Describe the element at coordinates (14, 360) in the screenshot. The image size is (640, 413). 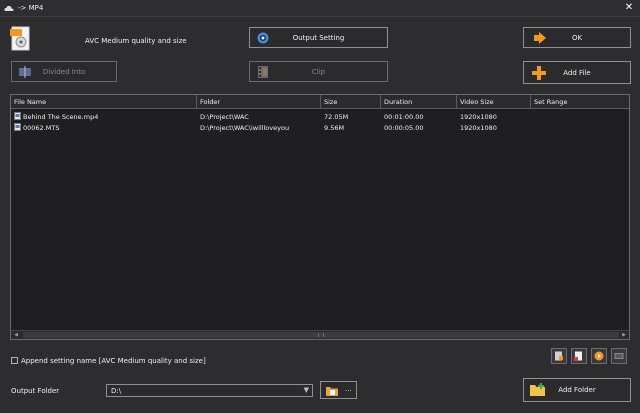
I see `append-setting-checkbox` at that location.